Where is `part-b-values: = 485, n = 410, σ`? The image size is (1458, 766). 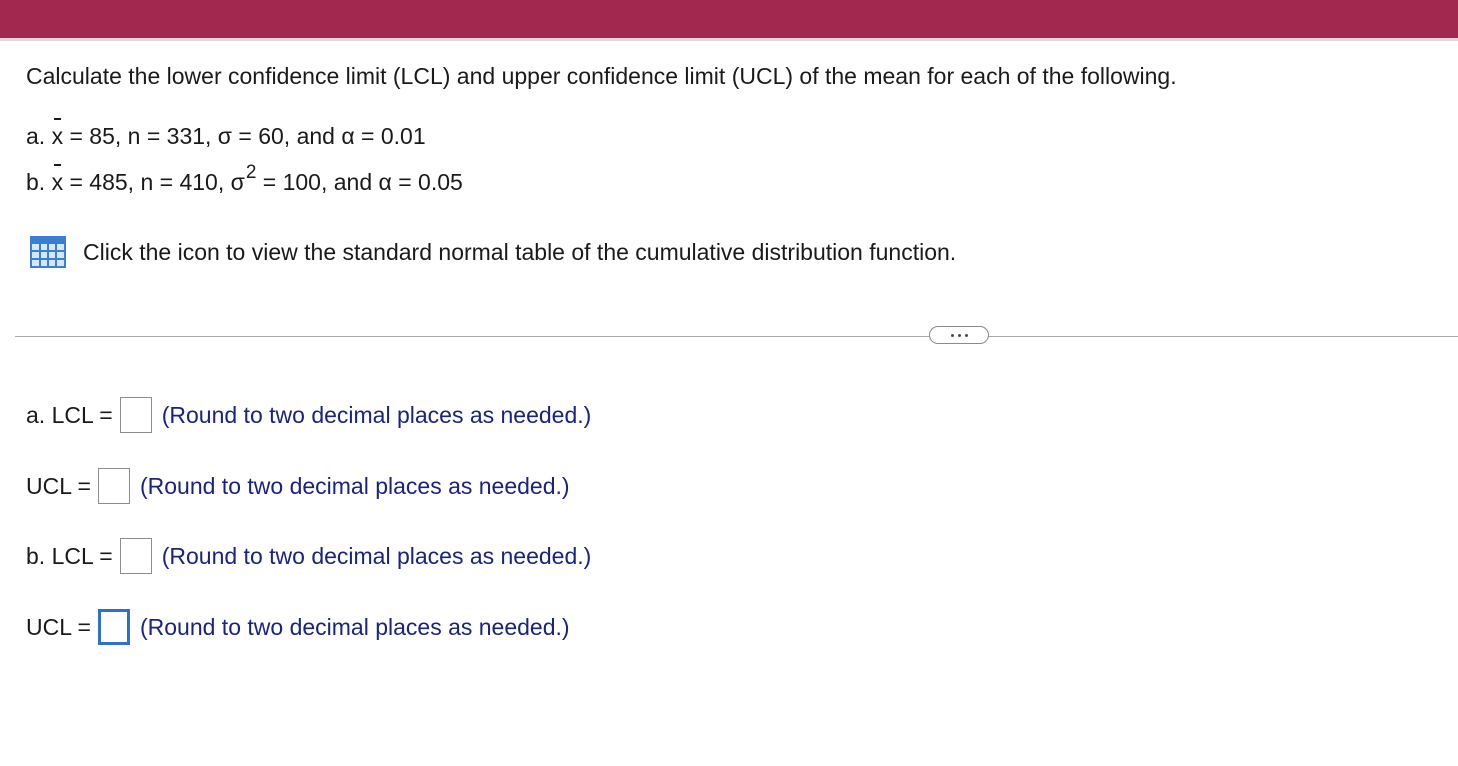
part-b-values: = 485, n = 410, σ is located at coordinates (157, 182).